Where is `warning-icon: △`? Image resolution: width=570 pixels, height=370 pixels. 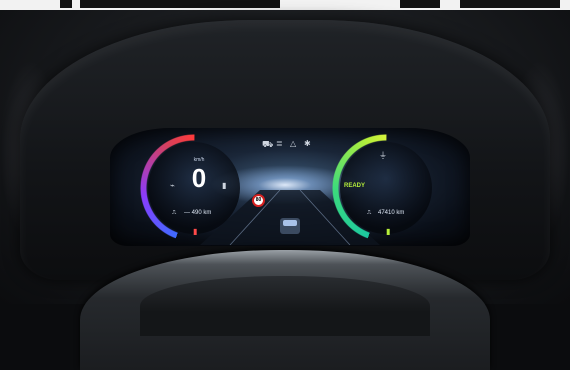
warning-icon: △ is located at coordinates (293, 143).